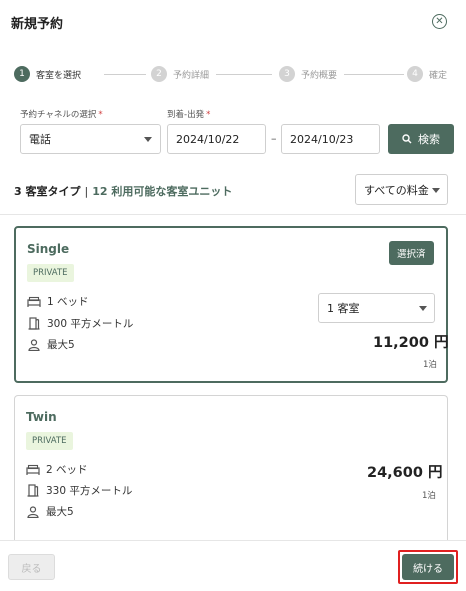 The height and width of the screenshot is (591, 466). Describe the element at coordinates (376, 308) in the screenshot. I see `room-quantity-select: 1 客室` at that location.